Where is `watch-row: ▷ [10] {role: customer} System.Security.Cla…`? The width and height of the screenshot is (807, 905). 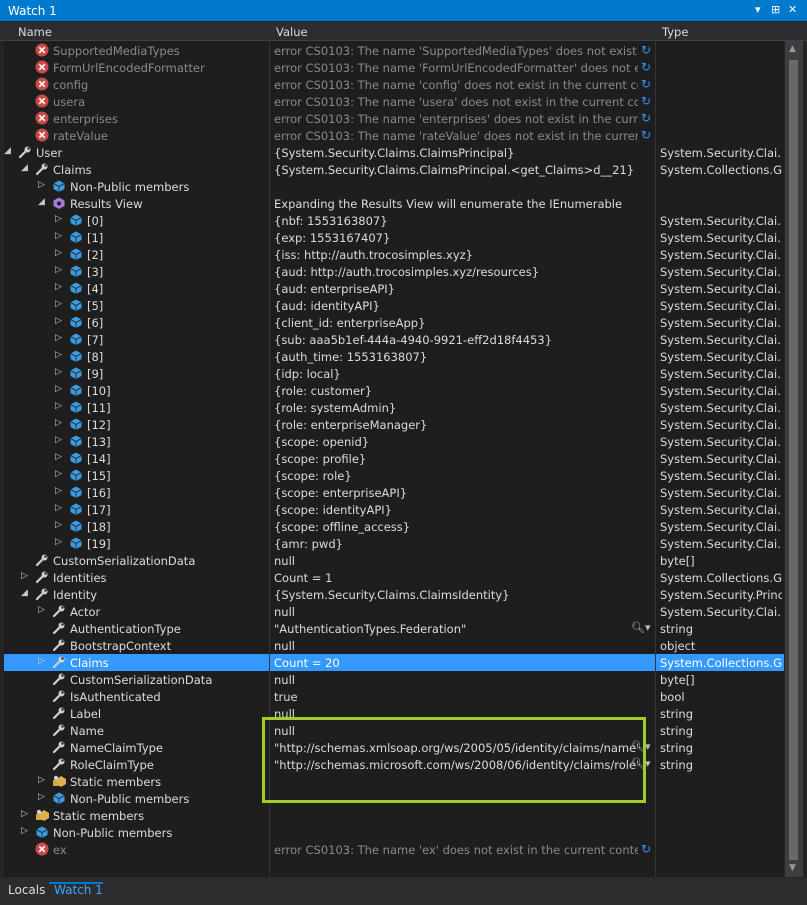
watch-row: ▷ [10] {role: customer} System.Security.Cla… is located at coordinates (394, 390).